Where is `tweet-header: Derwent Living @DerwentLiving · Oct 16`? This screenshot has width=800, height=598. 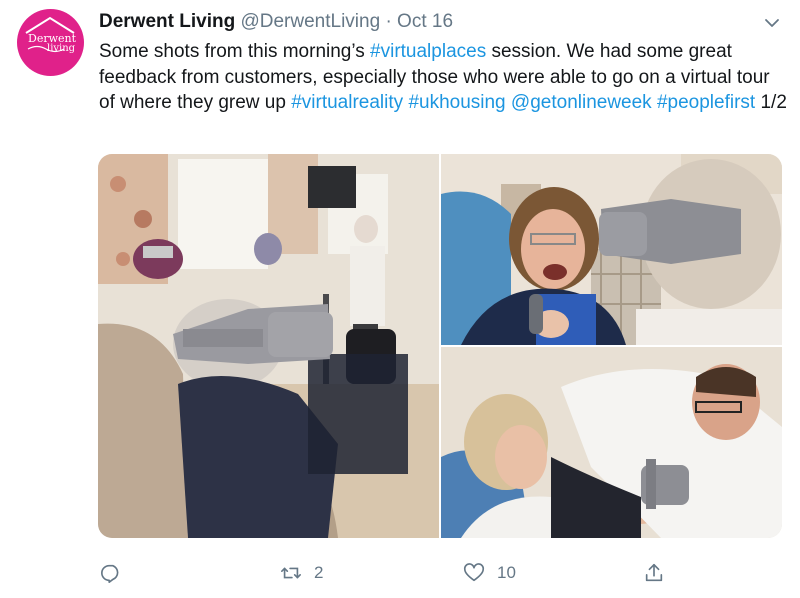 tweet-header: Derwent Living @DerwentLiving · Oct 16 is located at coordinates (276, 23).